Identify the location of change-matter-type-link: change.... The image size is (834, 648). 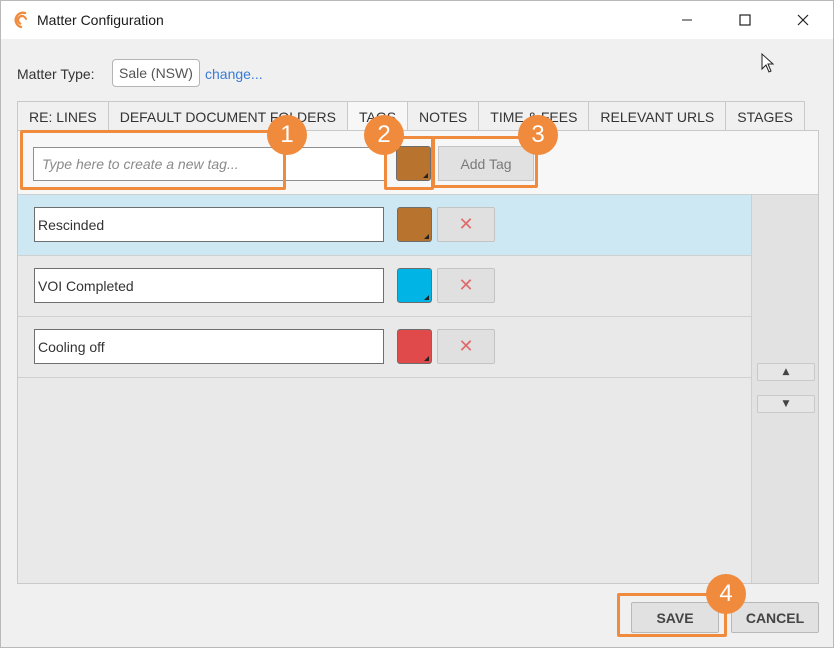
(234, 74).